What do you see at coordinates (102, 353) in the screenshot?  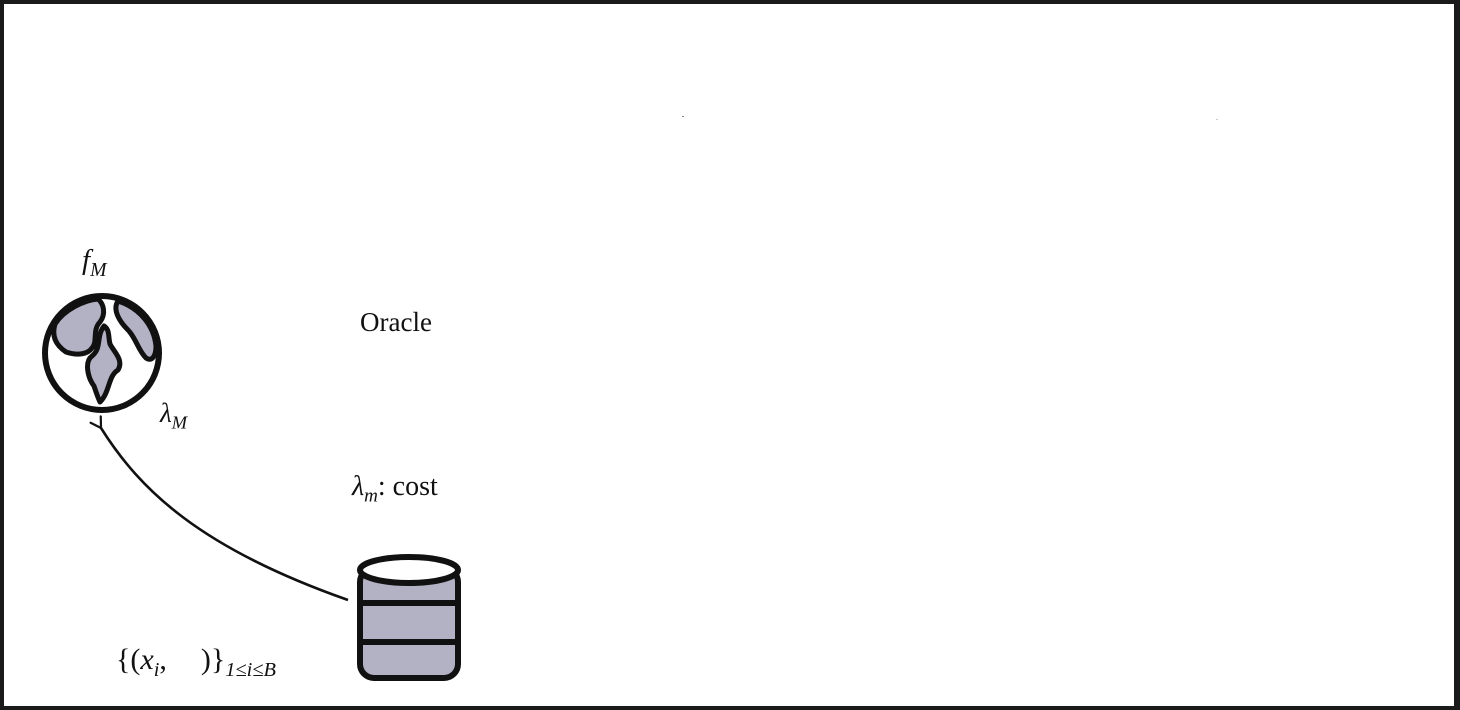 I see `globe-icon` at bounding box center [102, 353].